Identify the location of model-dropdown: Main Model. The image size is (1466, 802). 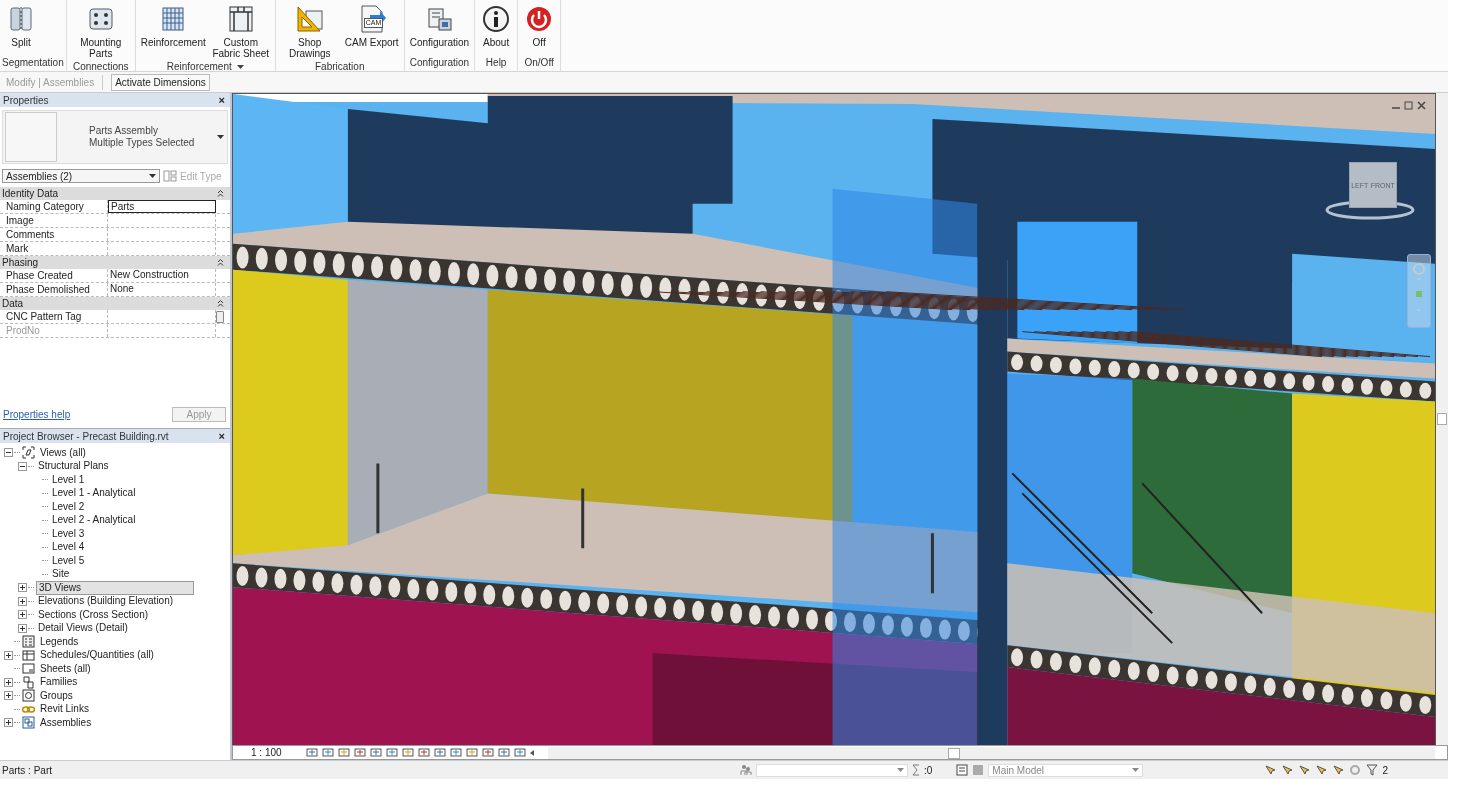
(1066, 770).